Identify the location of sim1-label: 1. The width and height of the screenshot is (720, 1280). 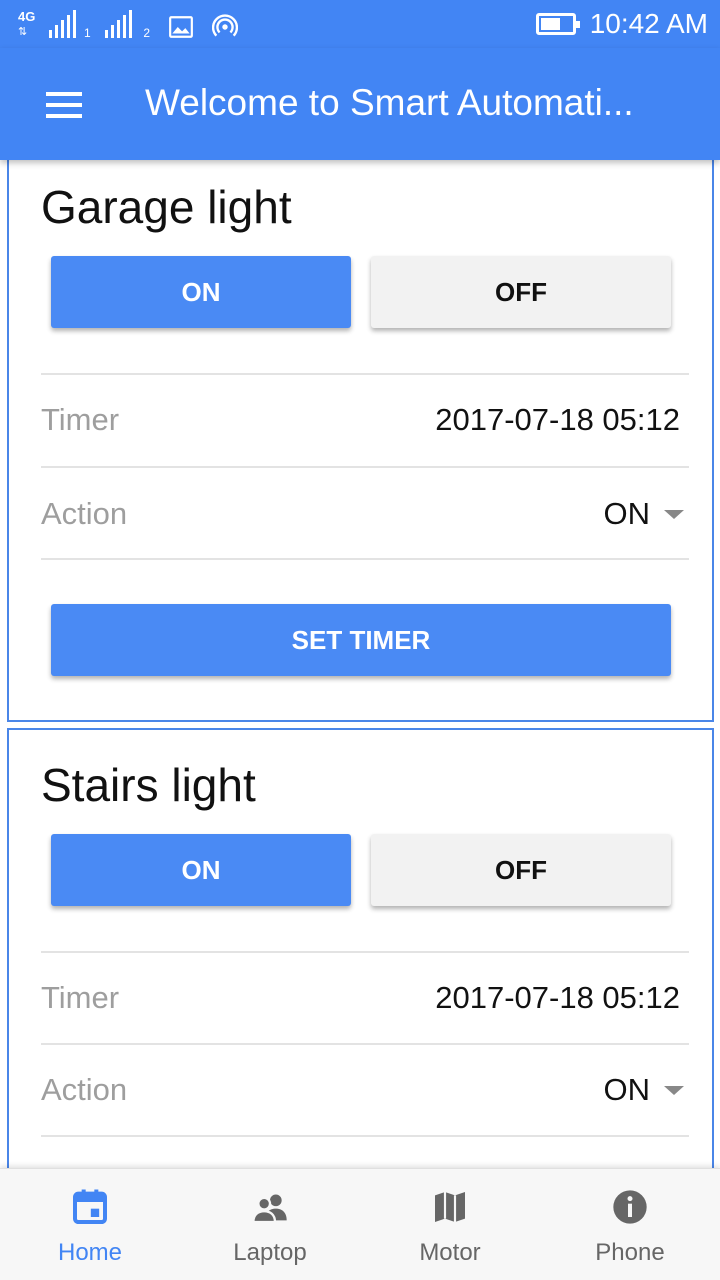
(87, 33).